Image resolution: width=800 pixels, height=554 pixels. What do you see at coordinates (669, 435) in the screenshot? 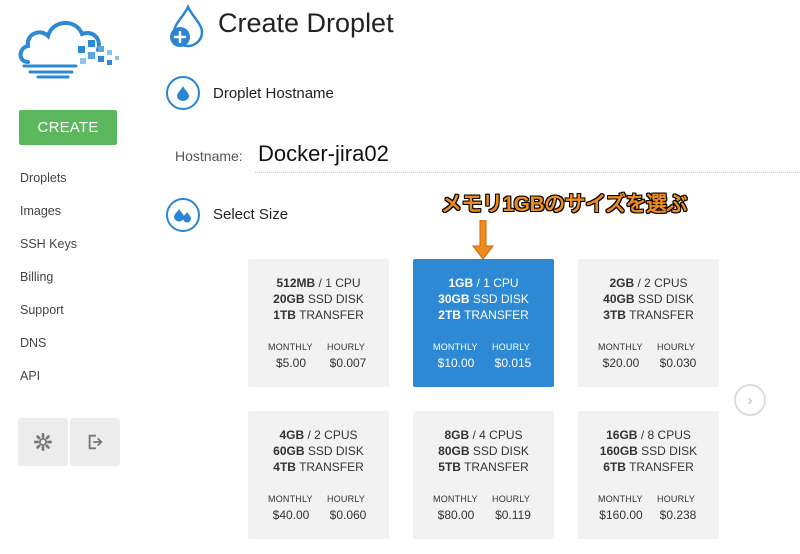
I see `cpu-value: 8 CPUS` at bounding box center [669, 435].